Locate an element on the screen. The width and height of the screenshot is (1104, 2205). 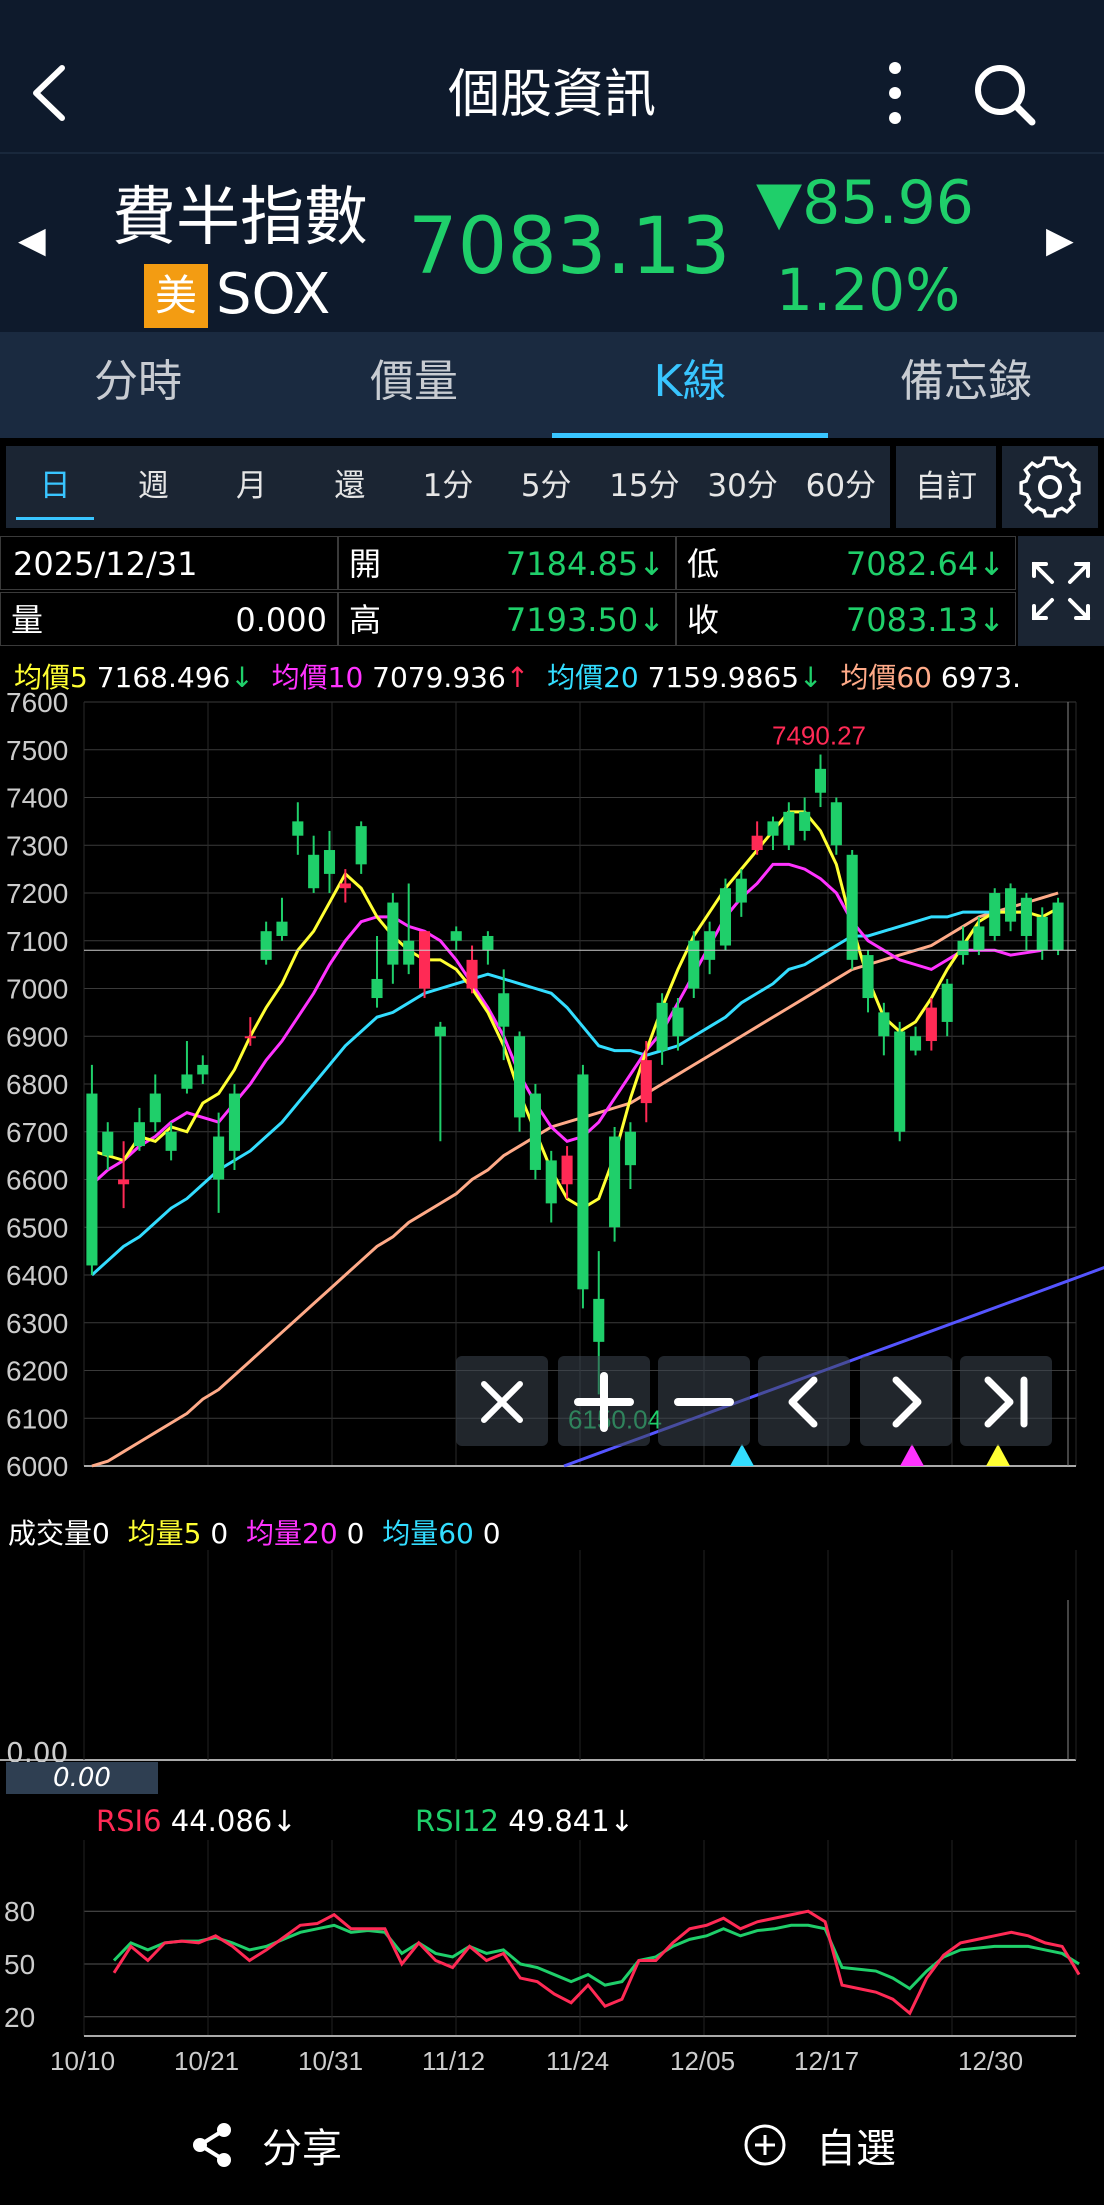
y-tick-label: 6400 is located at coordinates (37, 1275).